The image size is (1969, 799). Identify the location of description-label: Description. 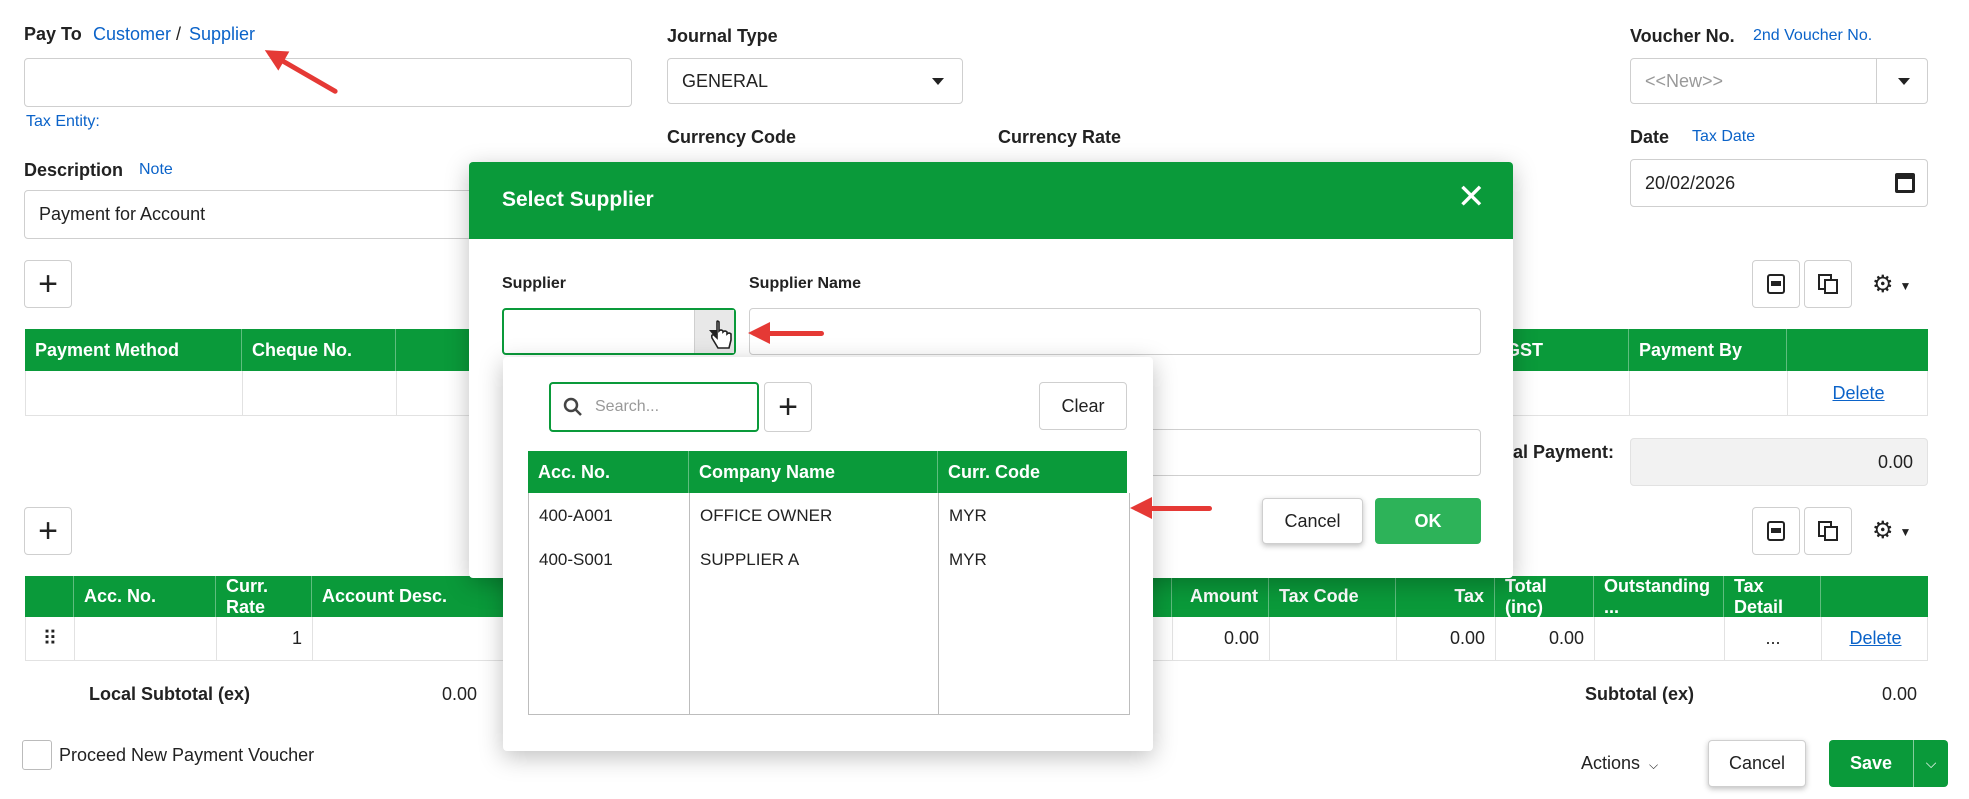
(74, 170).